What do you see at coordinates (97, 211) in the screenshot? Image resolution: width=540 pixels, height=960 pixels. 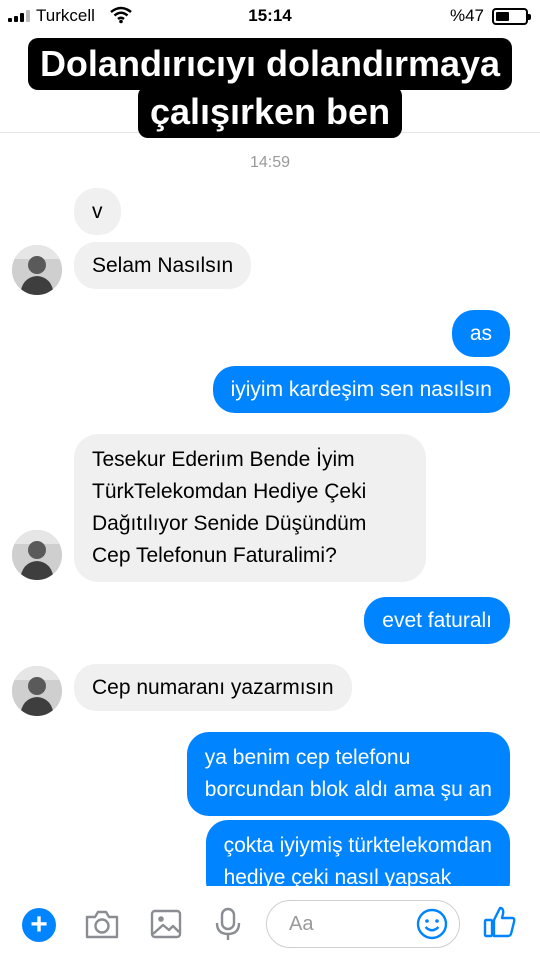 I see `message-bubble-incoming: v` at bounding box center [97, 211].